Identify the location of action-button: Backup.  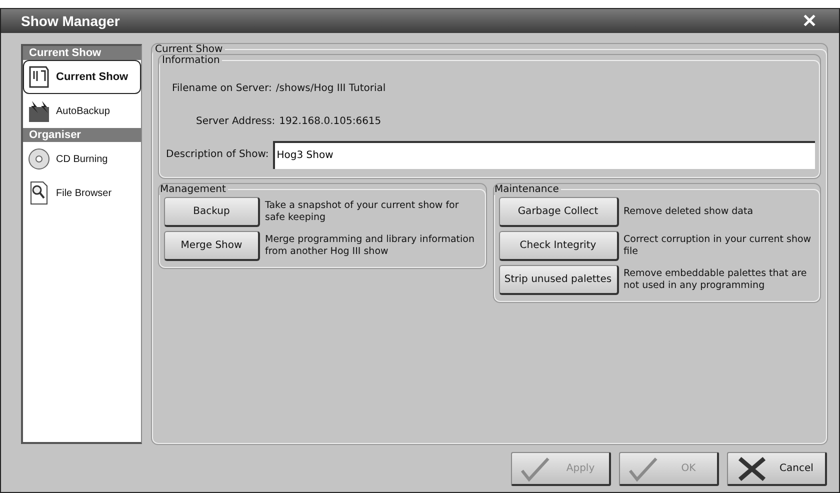
(212, 212).